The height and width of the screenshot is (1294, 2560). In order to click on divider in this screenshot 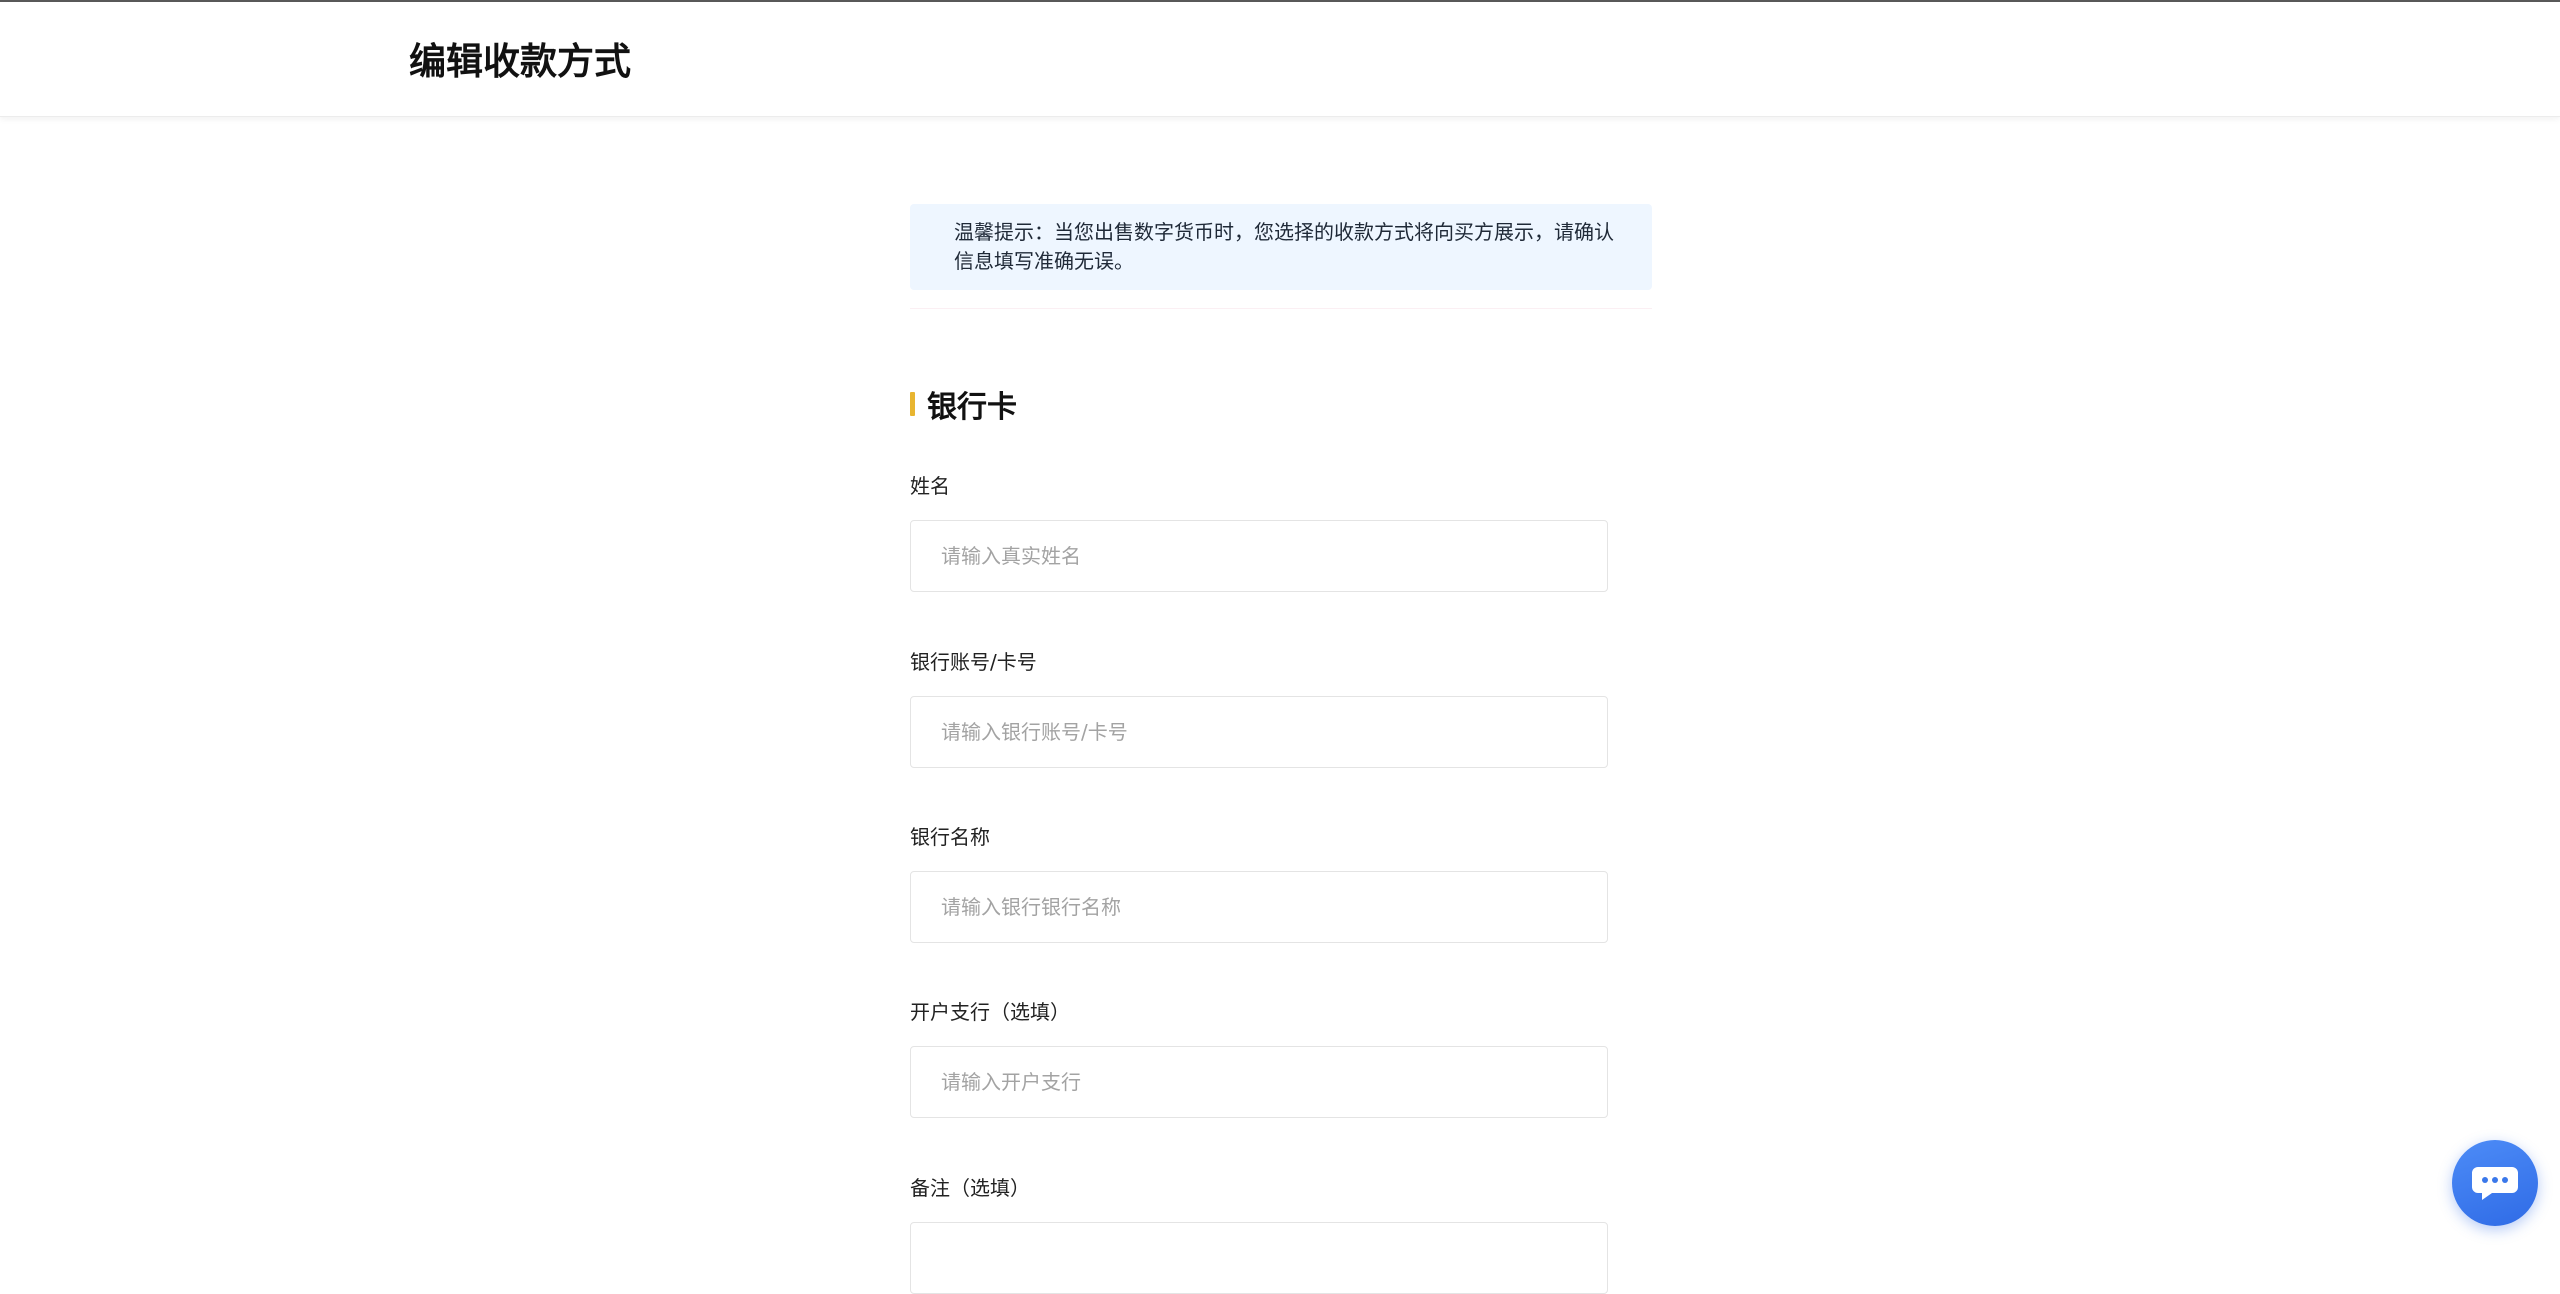, I will do `click(1281, 308)`.